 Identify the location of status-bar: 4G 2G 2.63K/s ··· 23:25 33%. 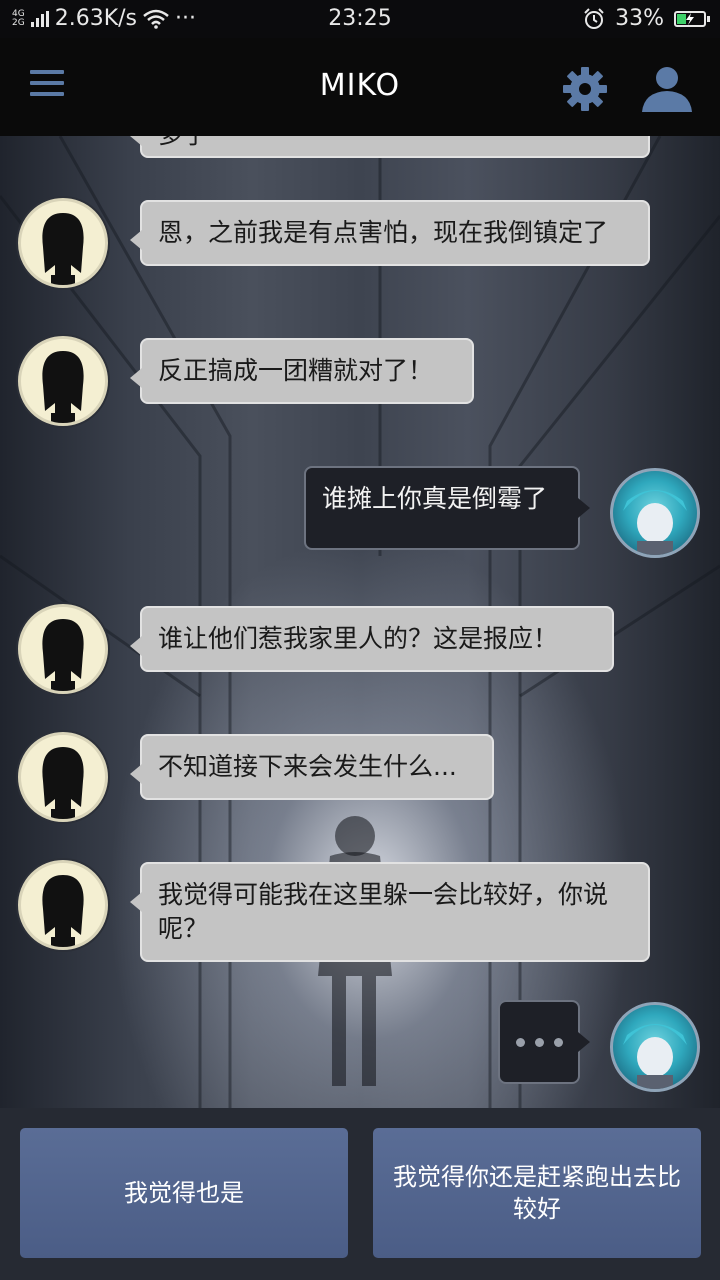
(360, 19).